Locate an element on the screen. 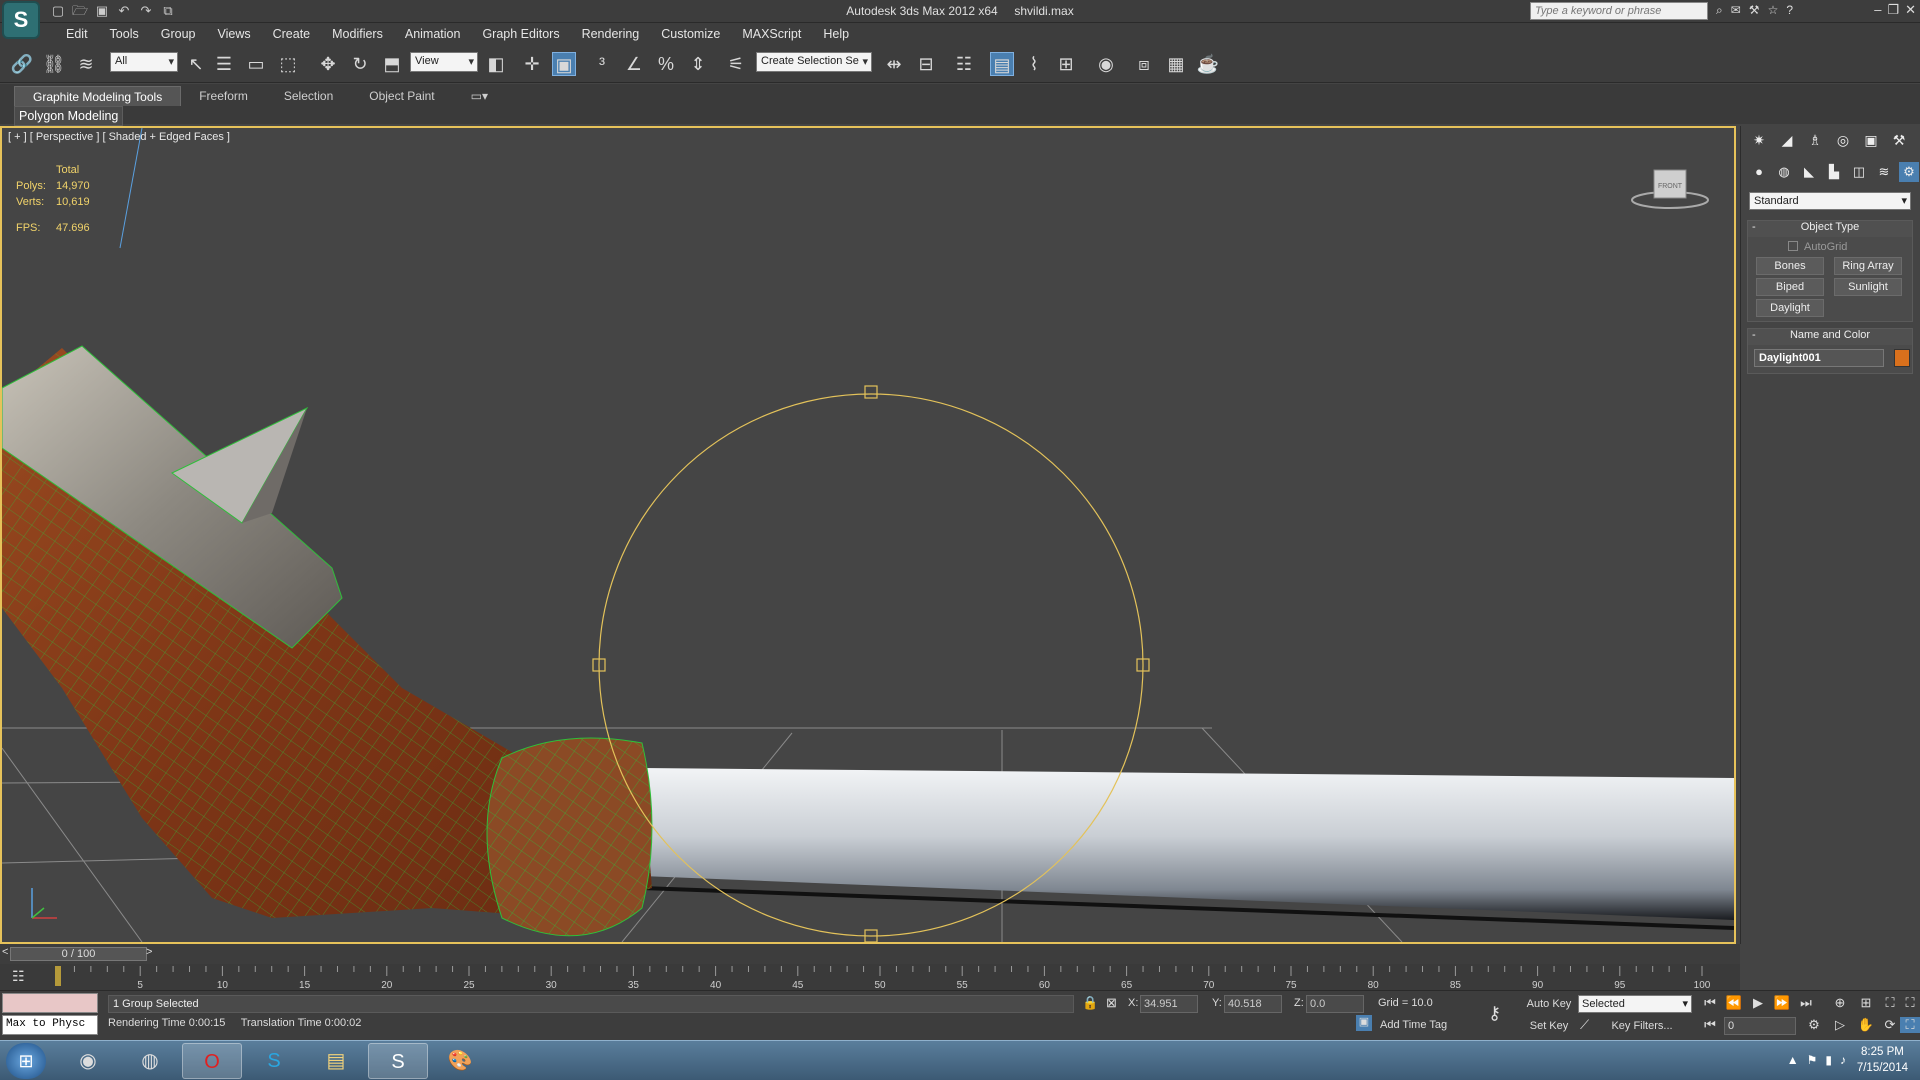  window-crossing-icon: ⬚ is located at coordinates (288, 64).